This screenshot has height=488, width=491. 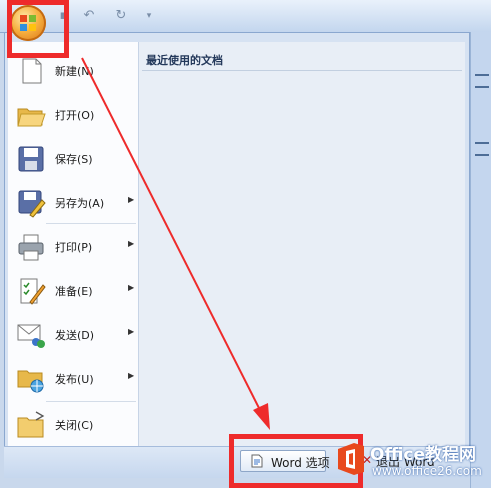 What do you see at coordinates (423, 455) in the screenshot?
I see `watermark-brand: Office教程网` at bounding box center [423, 455].